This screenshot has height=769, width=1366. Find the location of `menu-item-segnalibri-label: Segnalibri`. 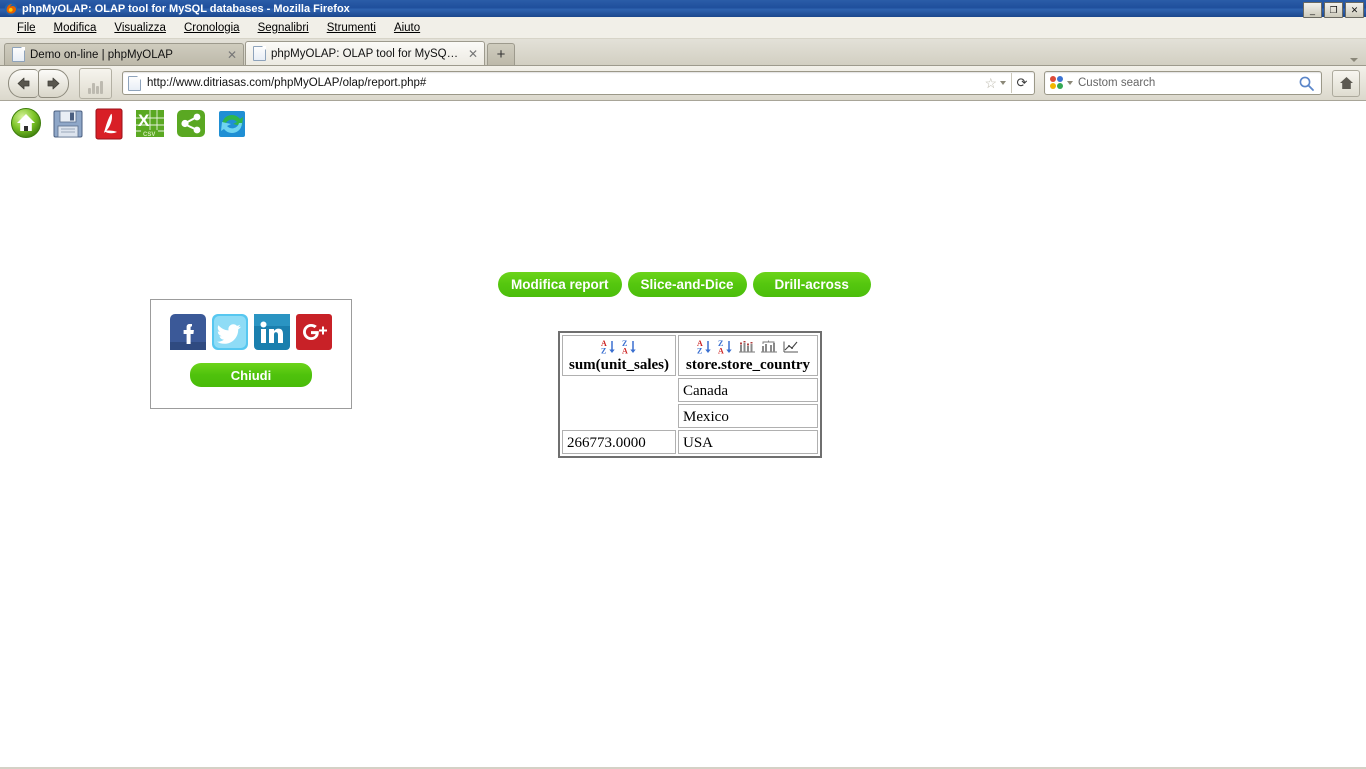

menu-item-segnalibri-label: Segnalibri is located at coordinates (283, 27).